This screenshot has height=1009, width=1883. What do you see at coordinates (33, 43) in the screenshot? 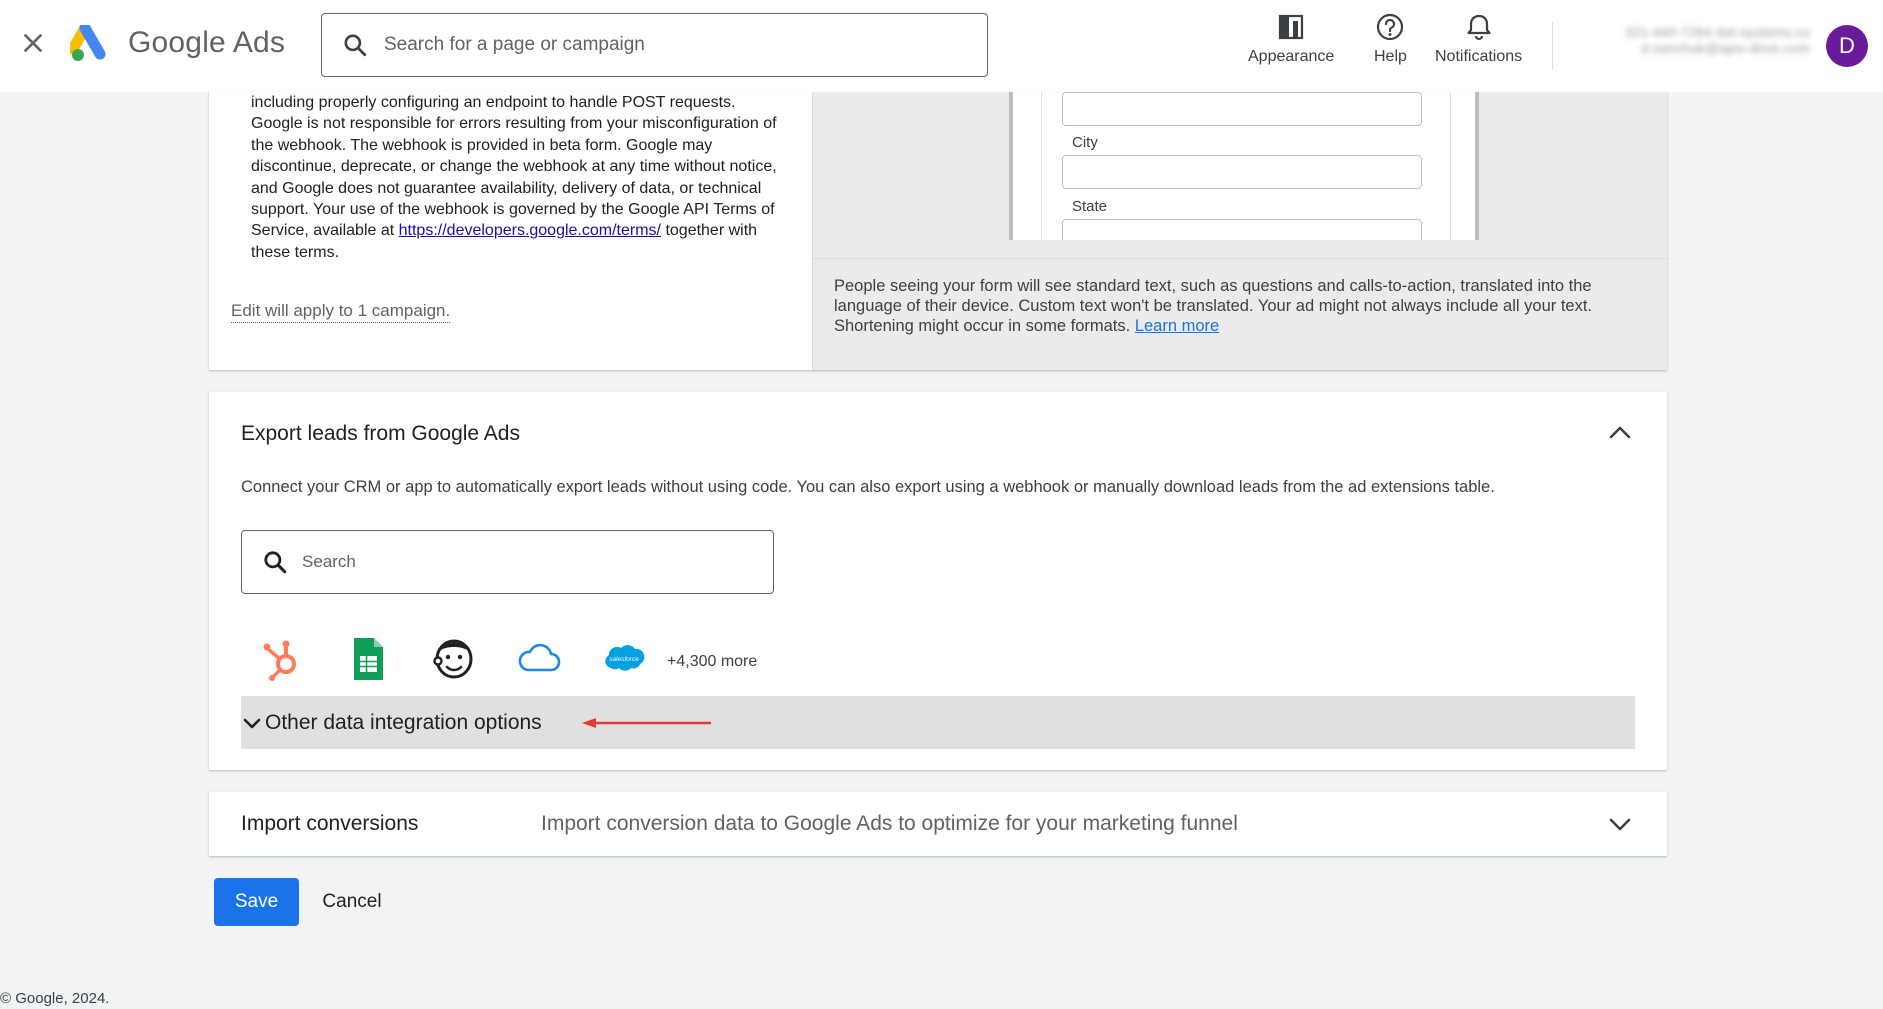
I see `close-icon` at bounding box center [33, 43].